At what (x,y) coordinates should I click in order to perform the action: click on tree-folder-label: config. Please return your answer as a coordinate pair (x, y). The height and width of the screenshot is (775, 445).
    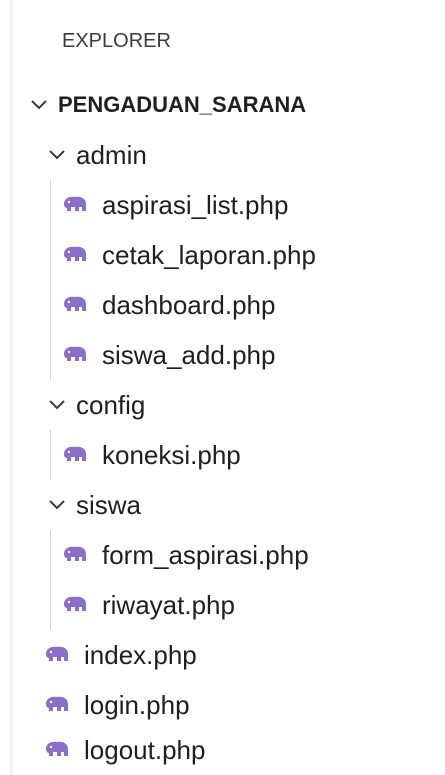
    Looking at the image, I should click on (111, 404).